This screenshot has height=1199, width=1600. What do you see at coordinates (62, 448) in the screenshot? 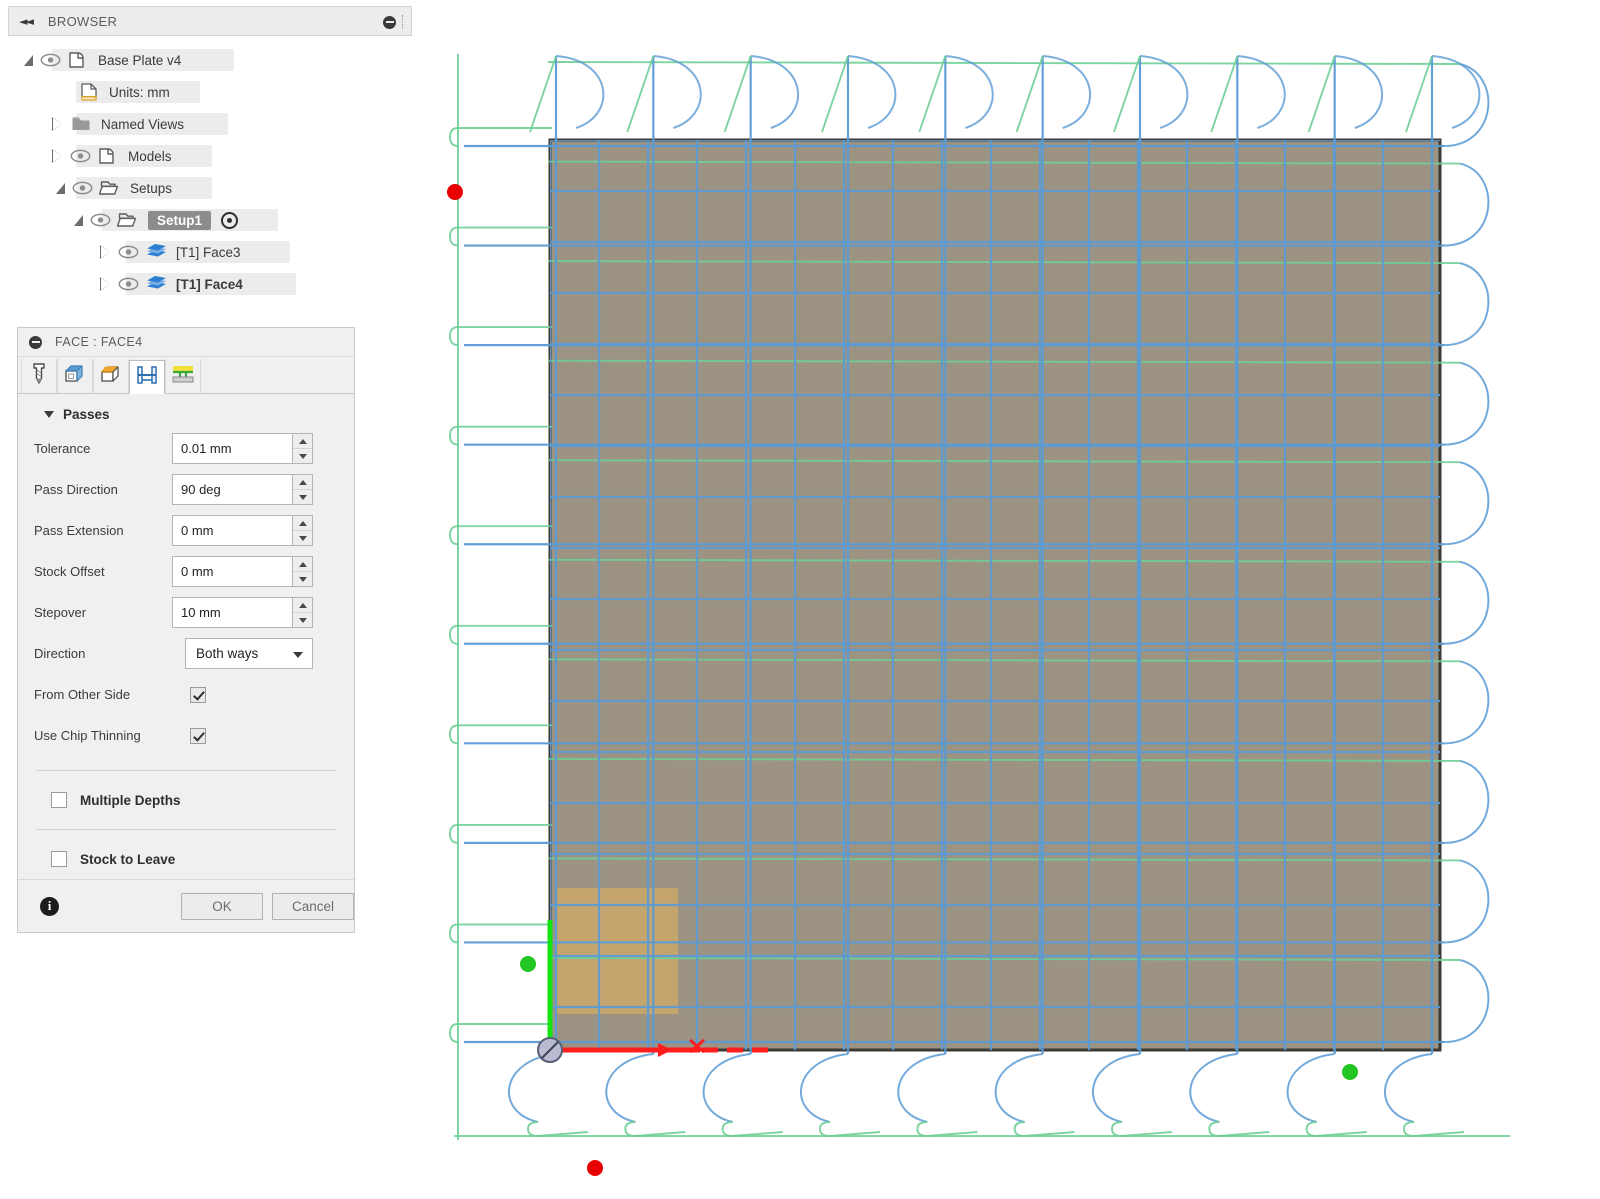
I see `tolerance-label: Tolerance` at bounding box center [62, 448].